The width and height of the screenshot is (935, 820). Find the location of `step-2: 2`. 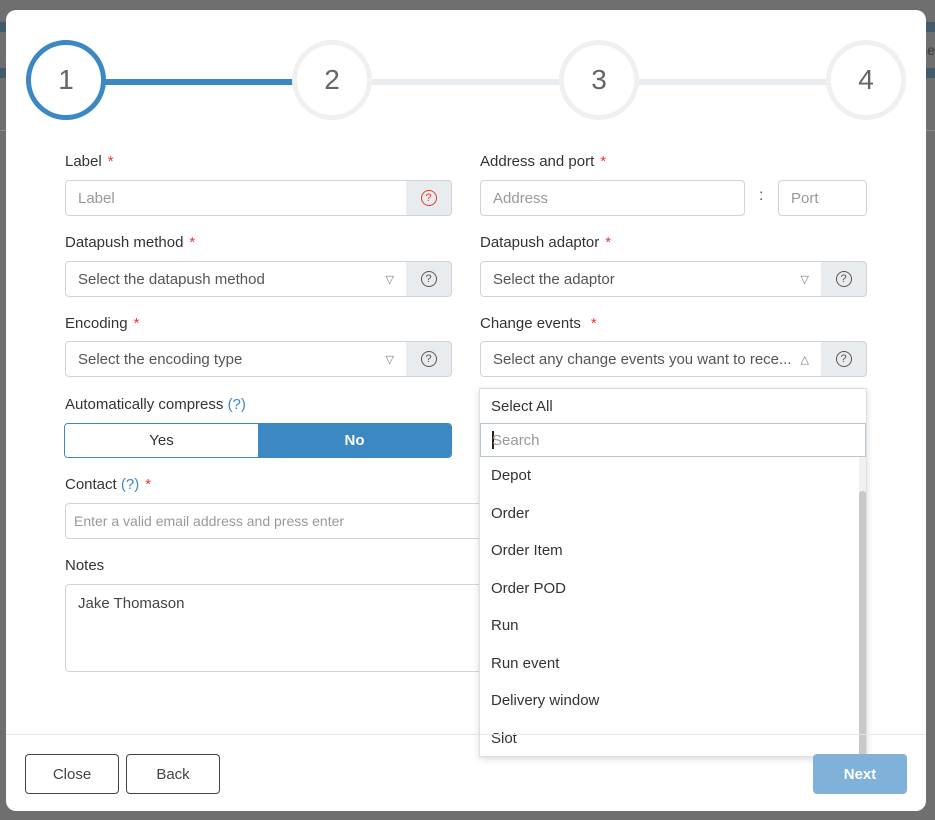

step-2: 2 is located at coordinates (332, 80).